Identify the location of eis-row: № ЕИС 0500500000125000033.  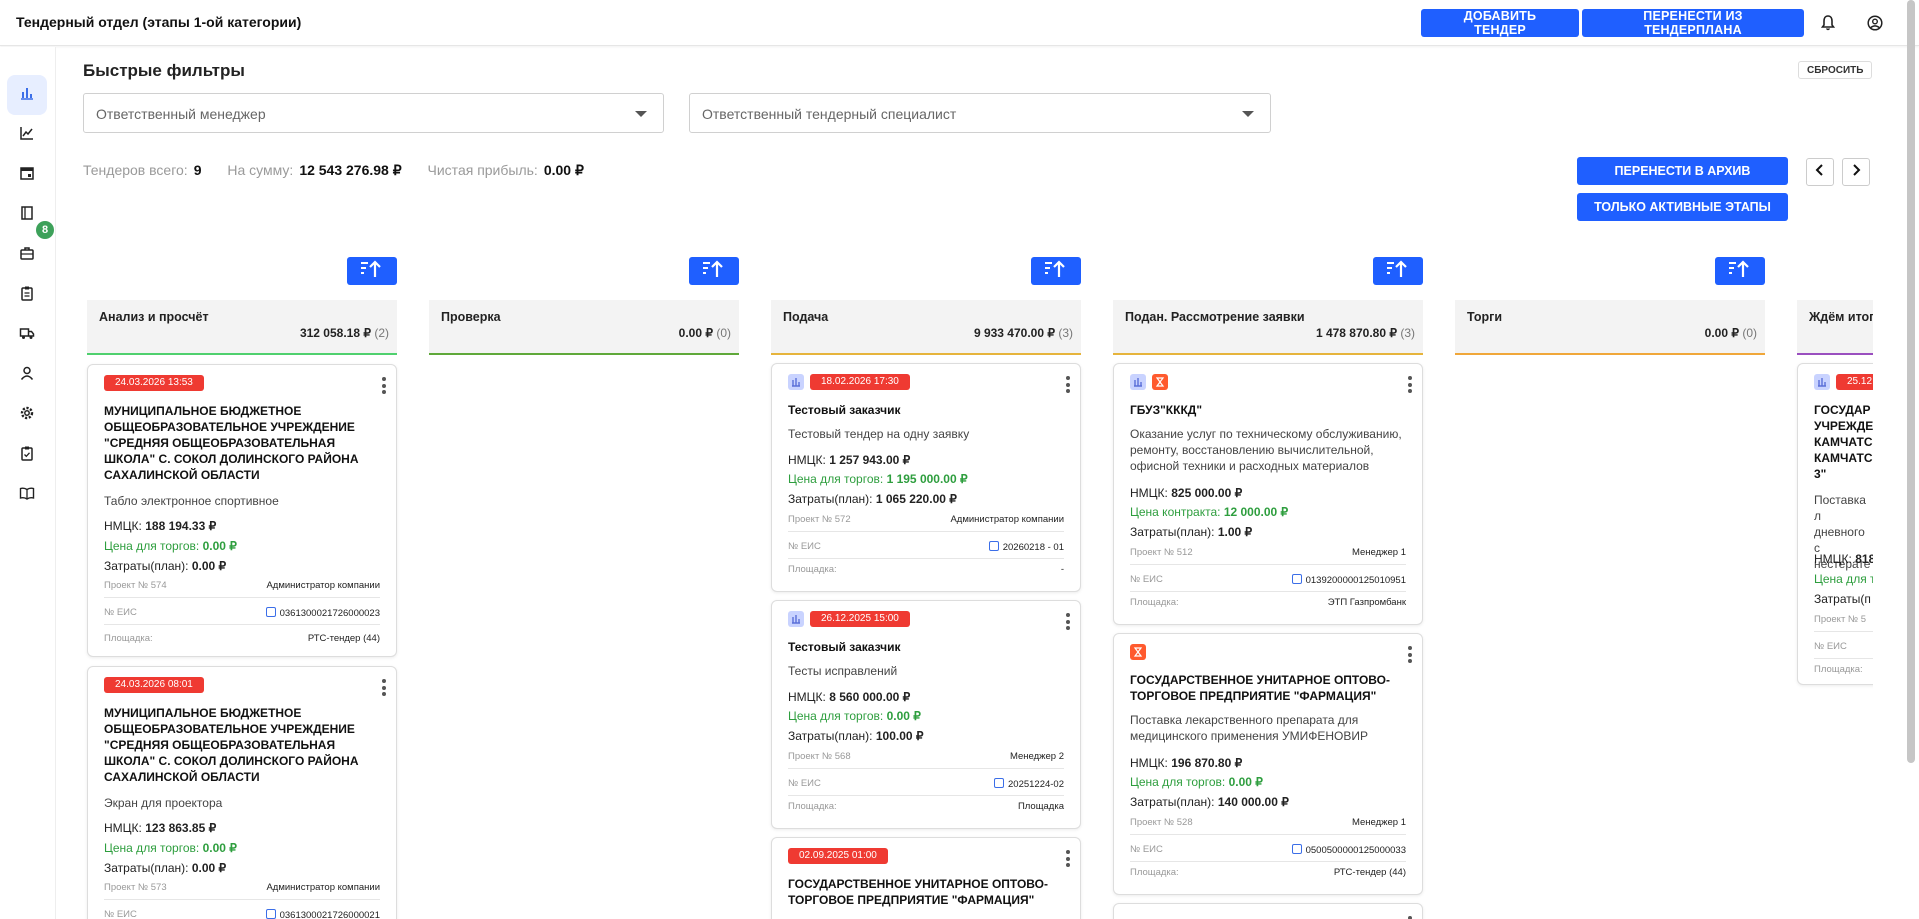
(1268, 853).